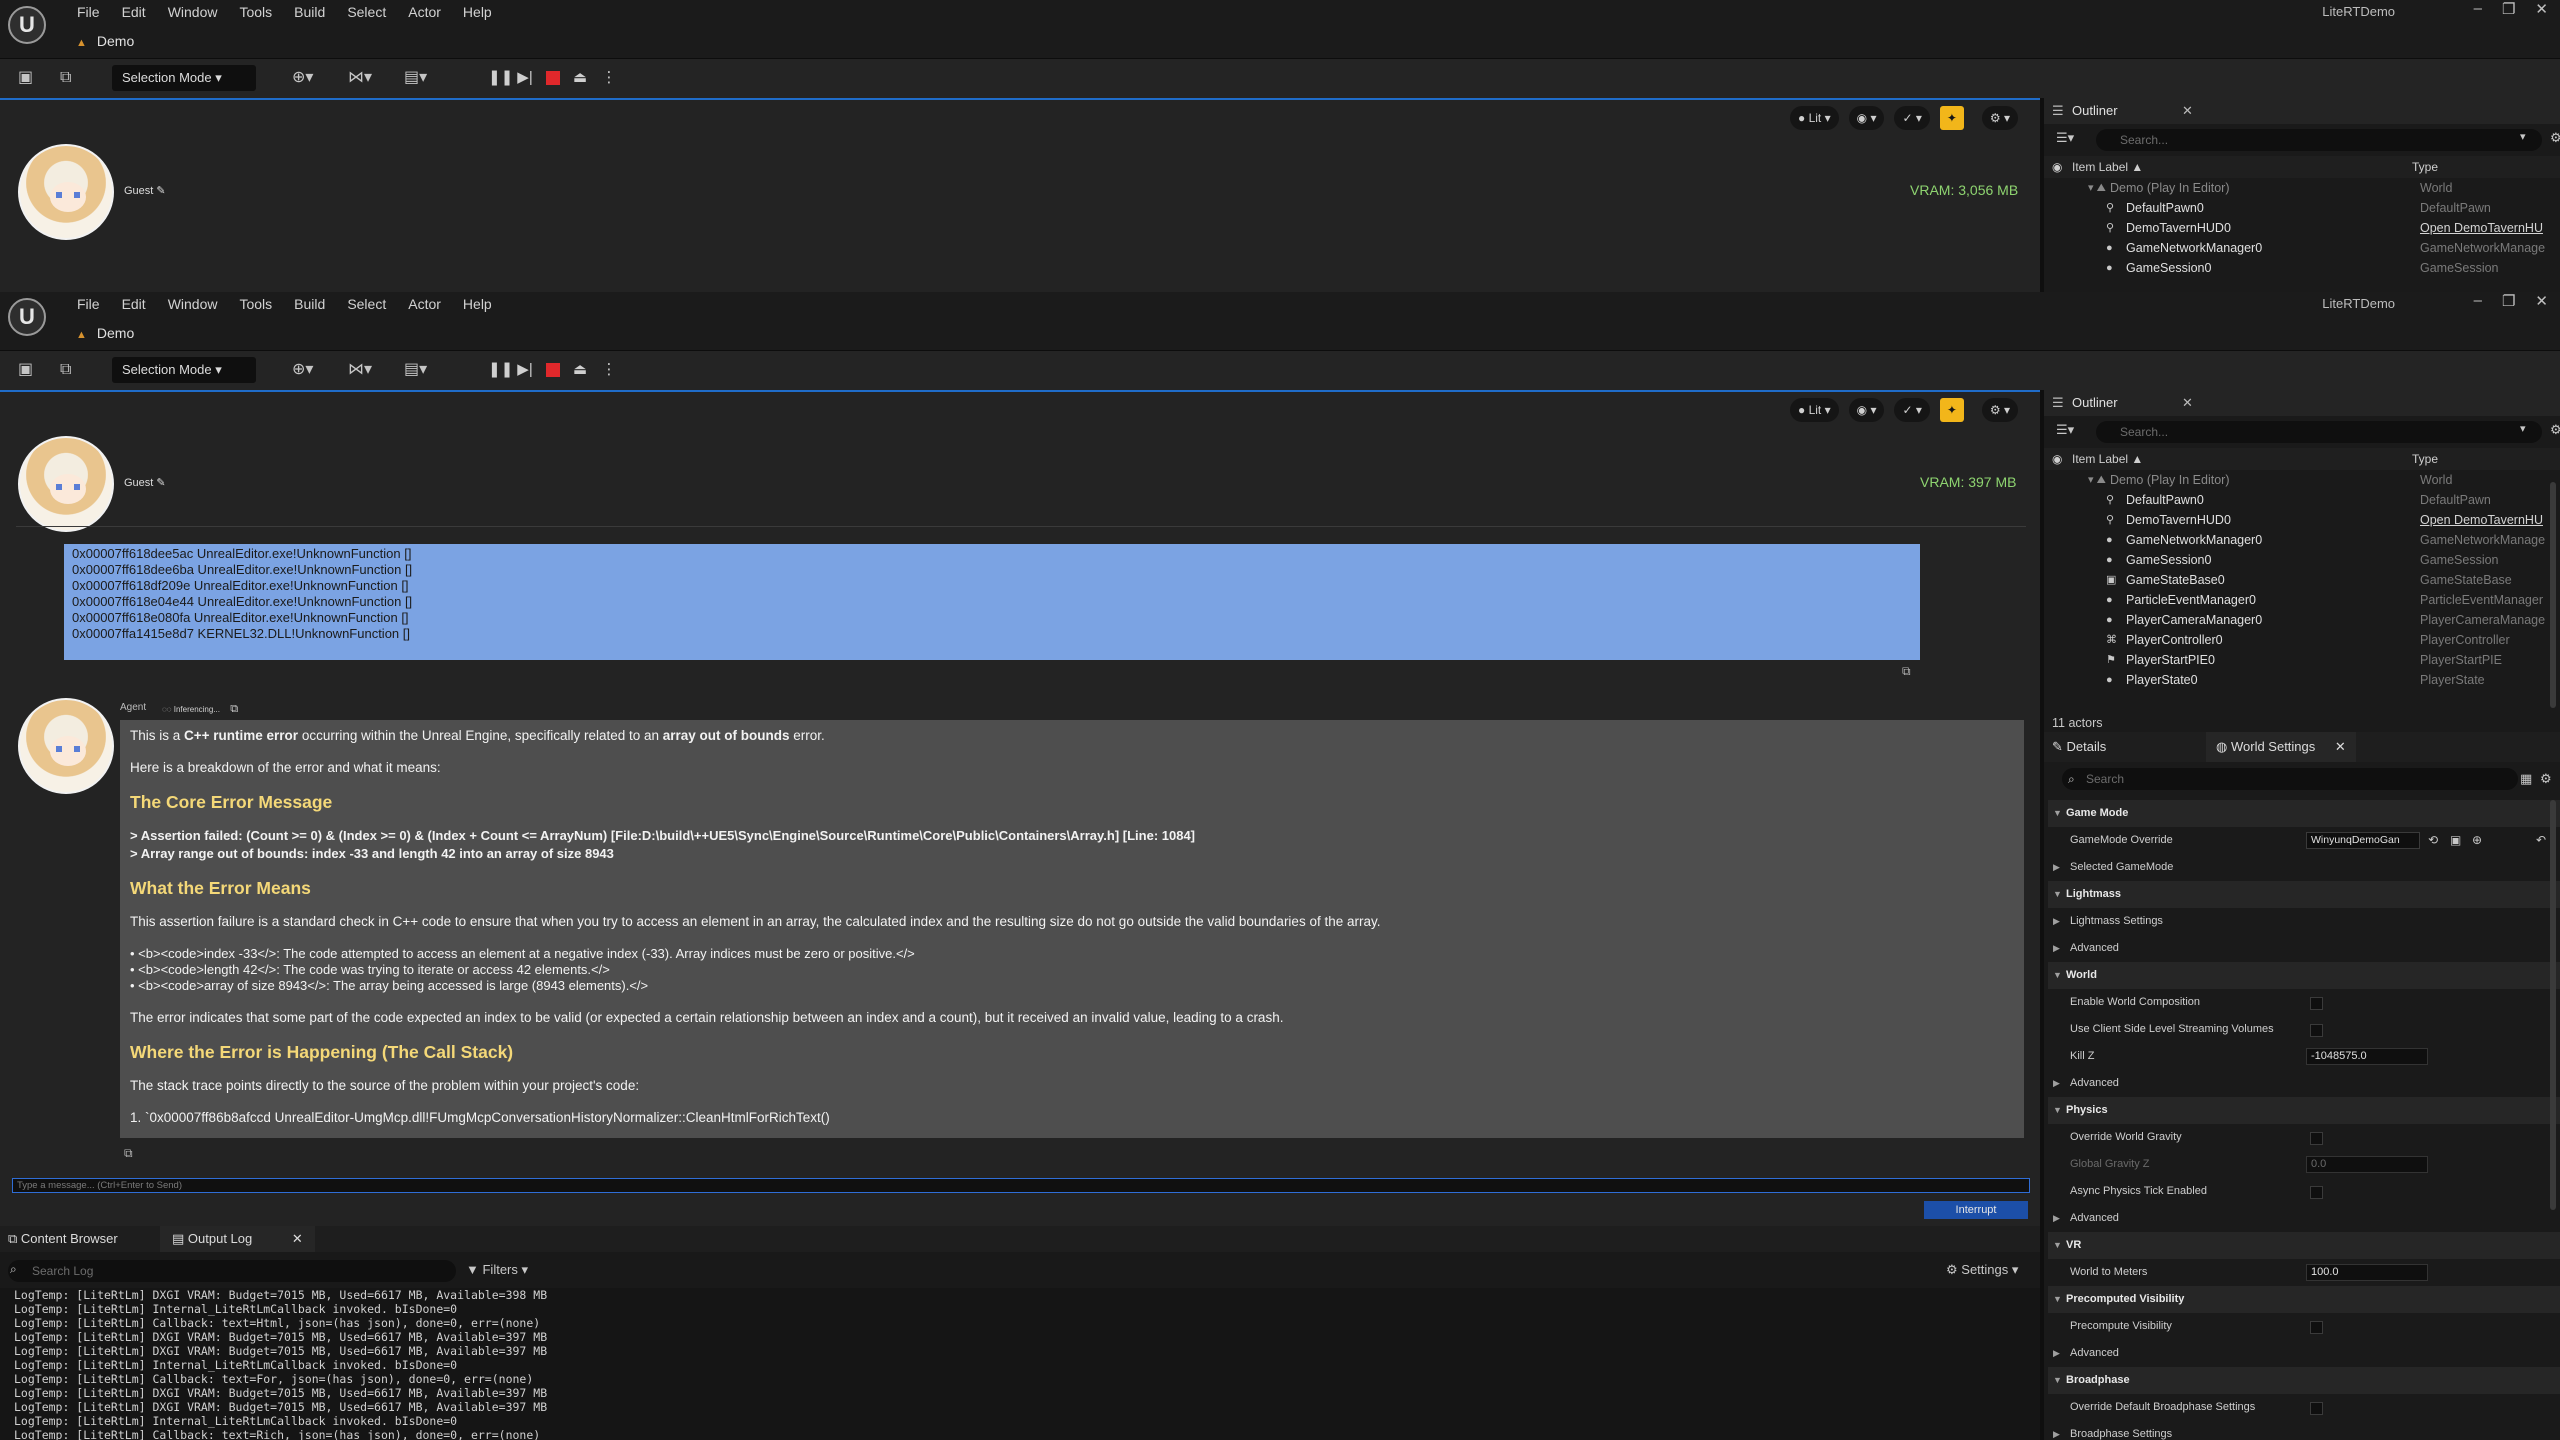 The width and height of the screenshot is (2560, 1440). I want to click on menu-tools: Tools, so click(255, 12).